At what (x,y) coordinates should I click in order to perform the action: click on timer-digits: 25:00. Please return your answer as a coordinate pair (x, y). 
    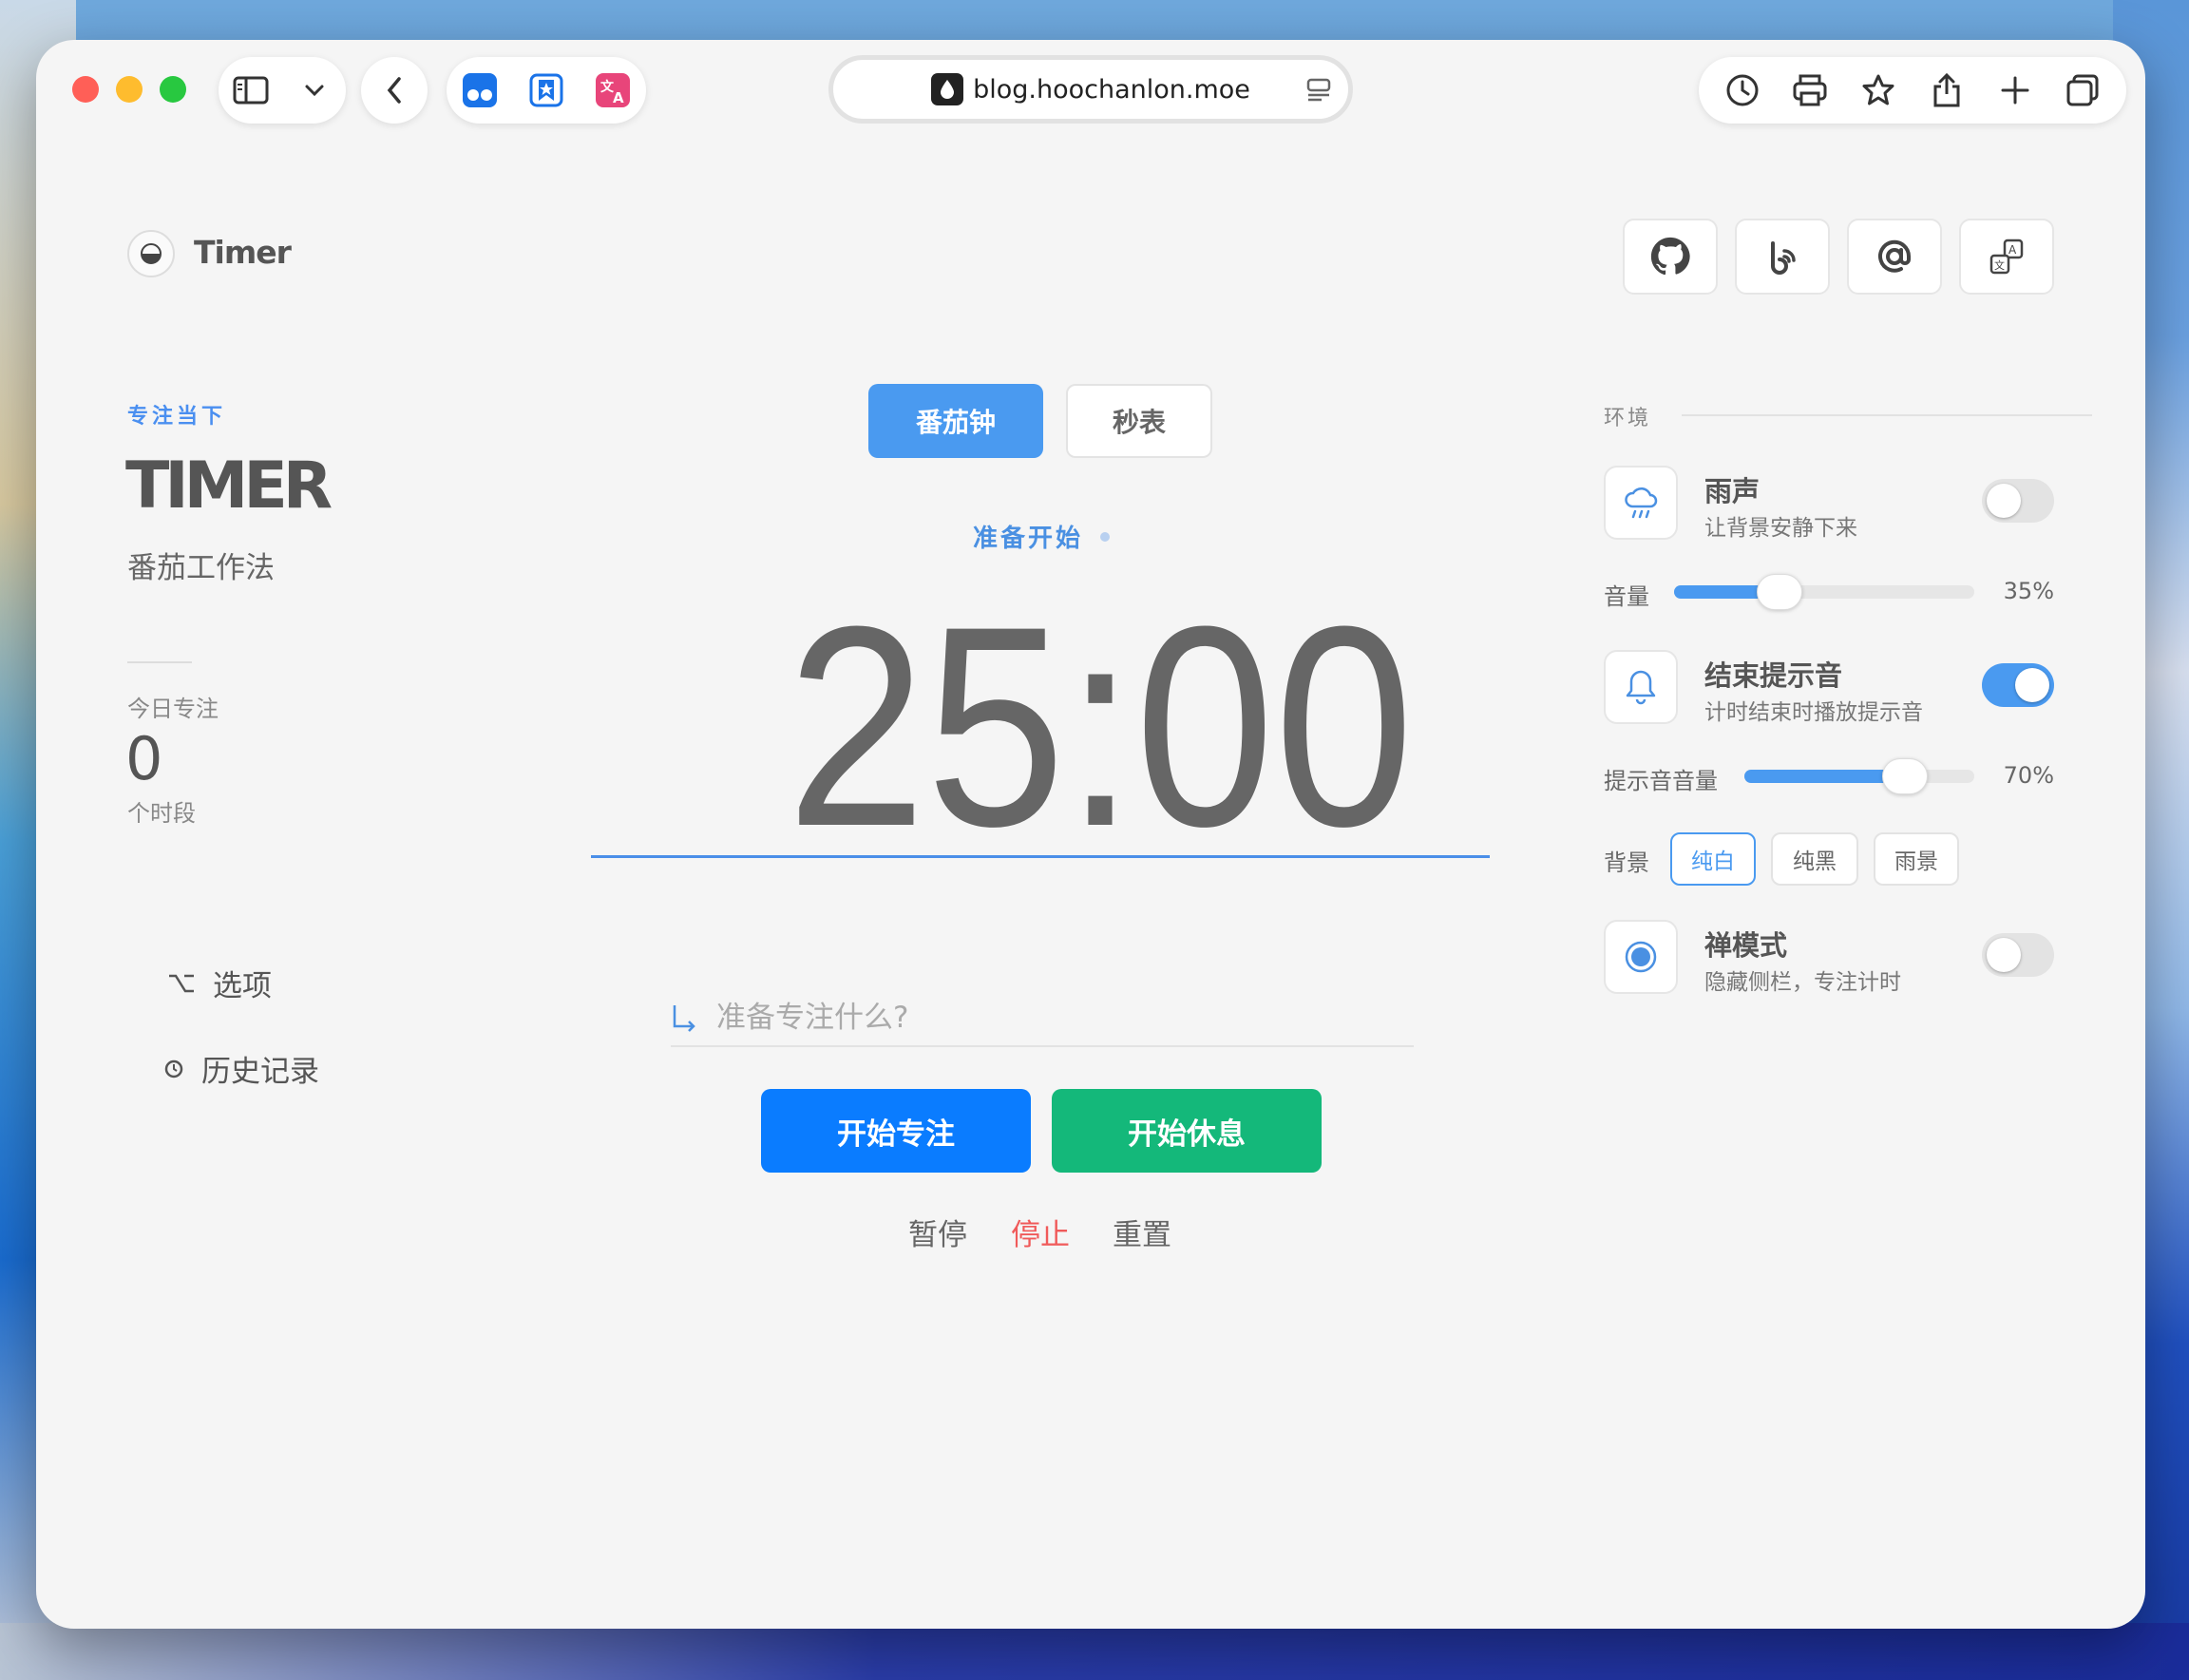
    Looking at the image, I should click on (1101, 729).